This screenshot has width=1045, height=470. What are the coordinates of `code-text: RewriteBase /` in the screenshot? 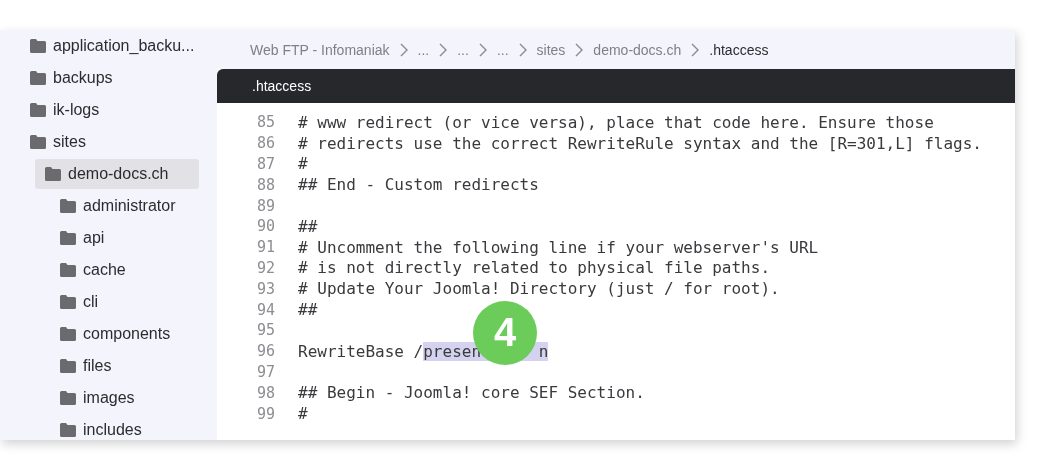 It's located at (361, 351).